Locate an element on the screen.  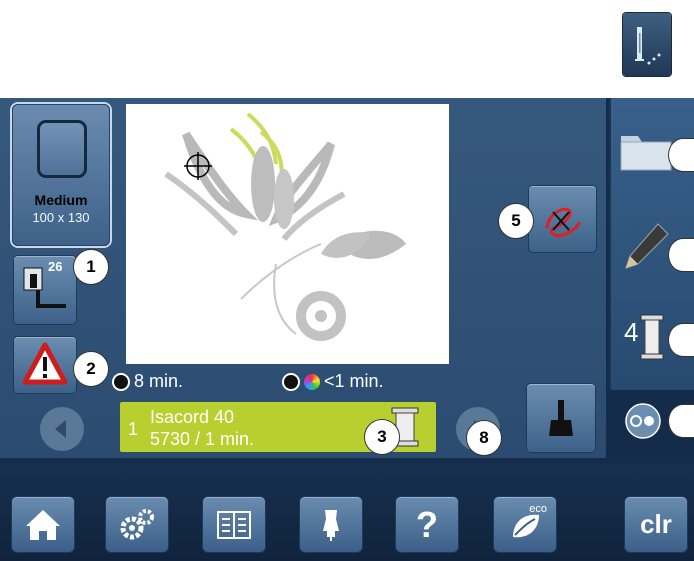
hoop-label: Medium is located at coordinates (61, 200).